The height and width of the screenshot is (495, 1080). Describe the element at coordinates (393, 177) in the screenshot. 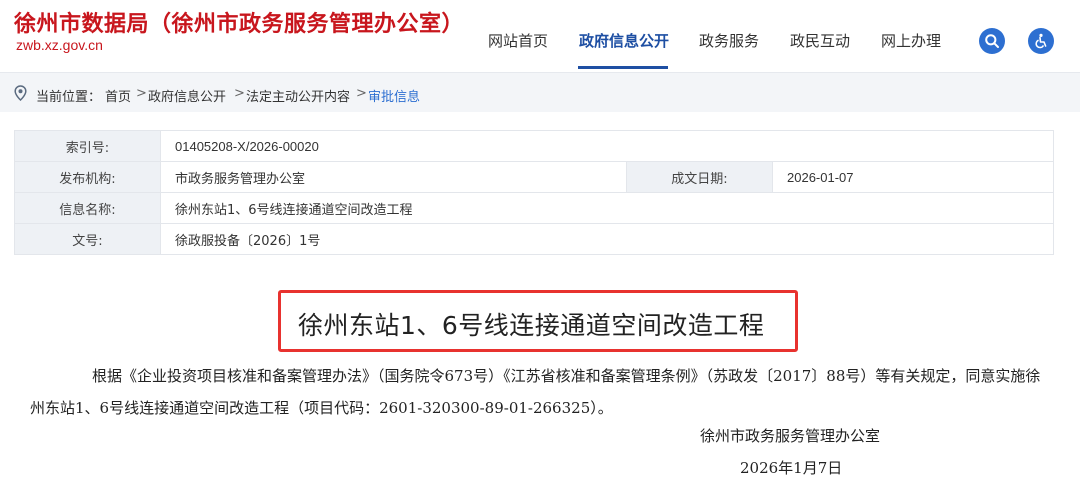

I see `publisher-value: 市政务服务管理办公室` at that location.